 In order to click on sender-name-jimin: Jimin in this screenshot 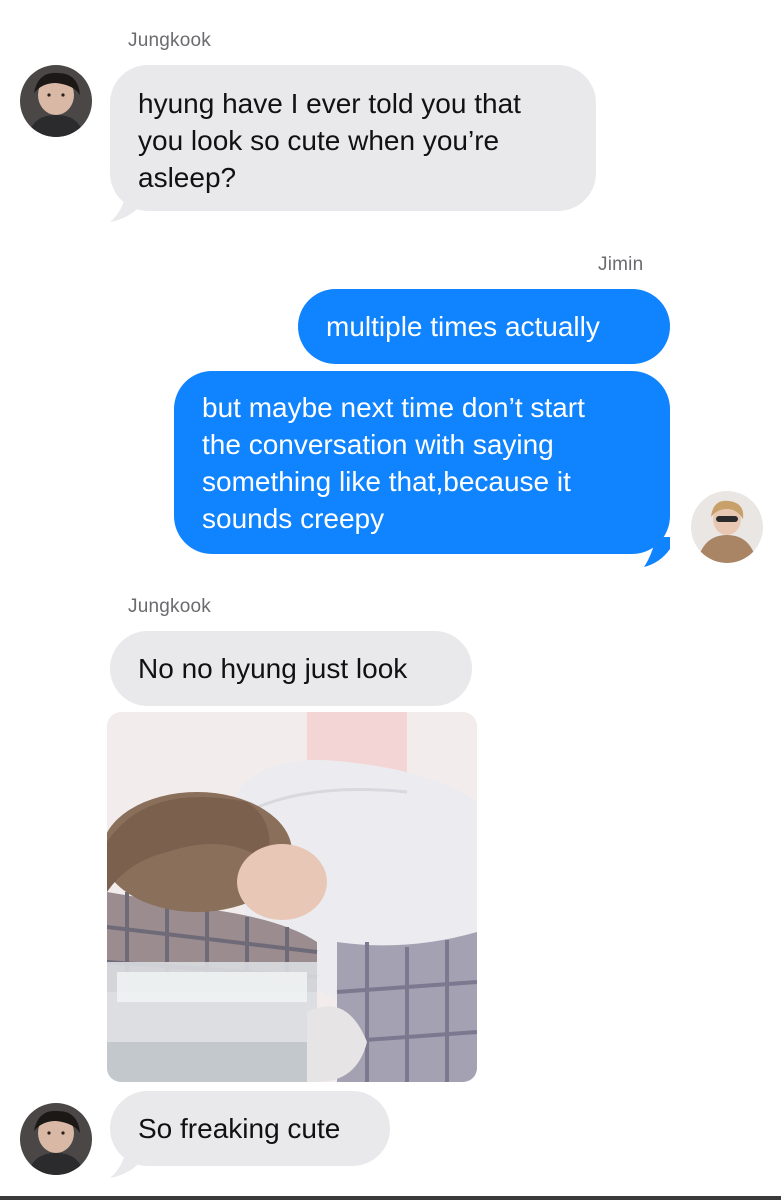, I will do `click(621, 264)`.